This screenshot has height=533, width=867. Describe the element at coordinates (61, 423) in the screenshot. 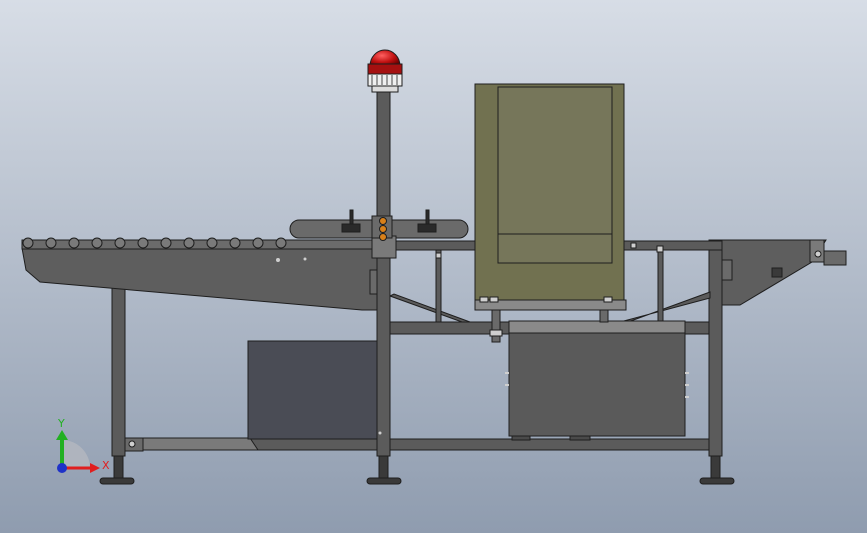

I see `y-axis-label: Y` at that location.